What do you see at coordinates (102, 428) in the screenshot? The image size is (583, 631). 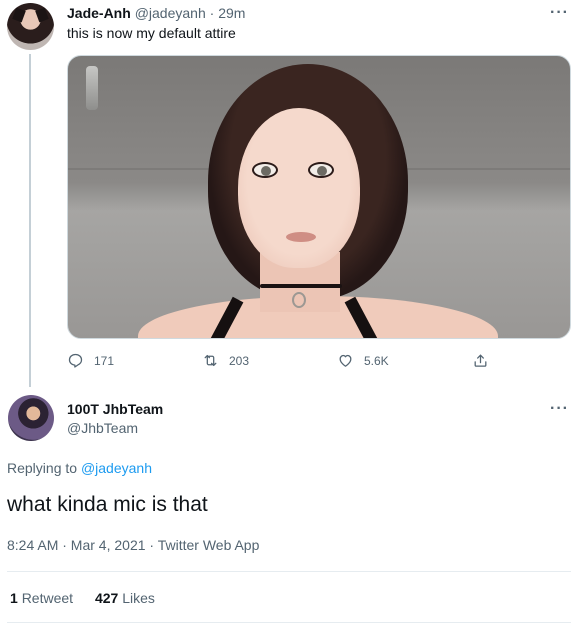 I see `author-handle: @JhbTeam` at bounding box center [102, 428].